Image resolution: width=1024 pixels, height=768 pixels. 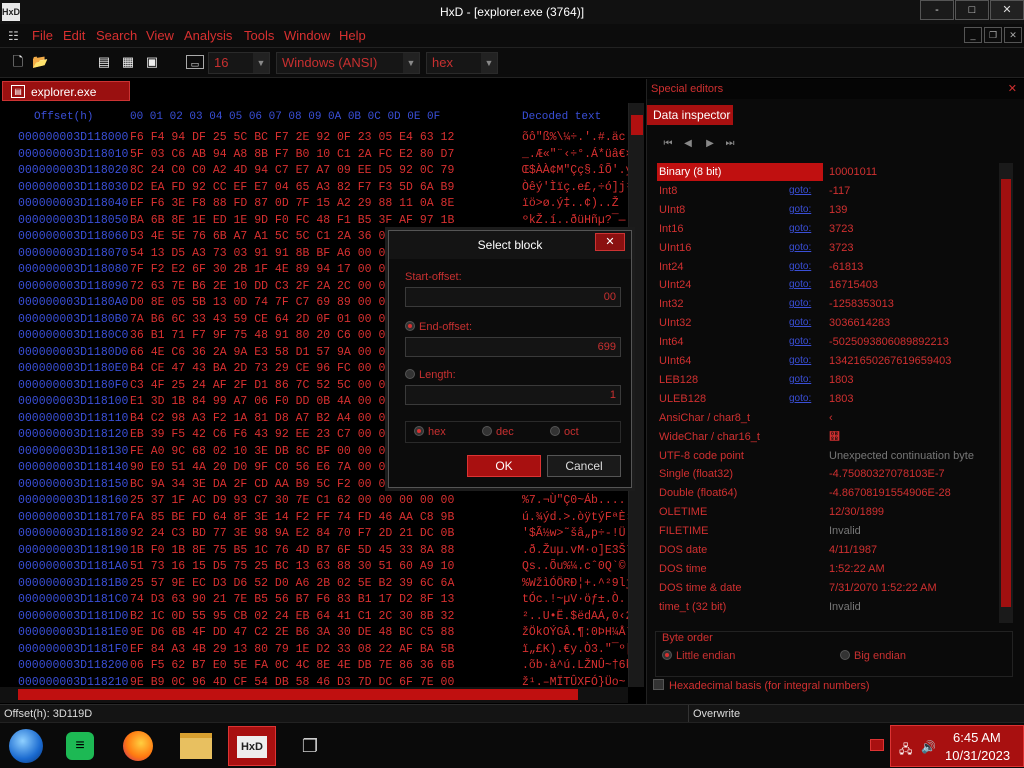 What do you see at coordinates (575, 566) in the screenshot?
I see `row-decoded-text: Qs..Õu%¼.cˆ0Q`©.` at bounding box center [575, 566].